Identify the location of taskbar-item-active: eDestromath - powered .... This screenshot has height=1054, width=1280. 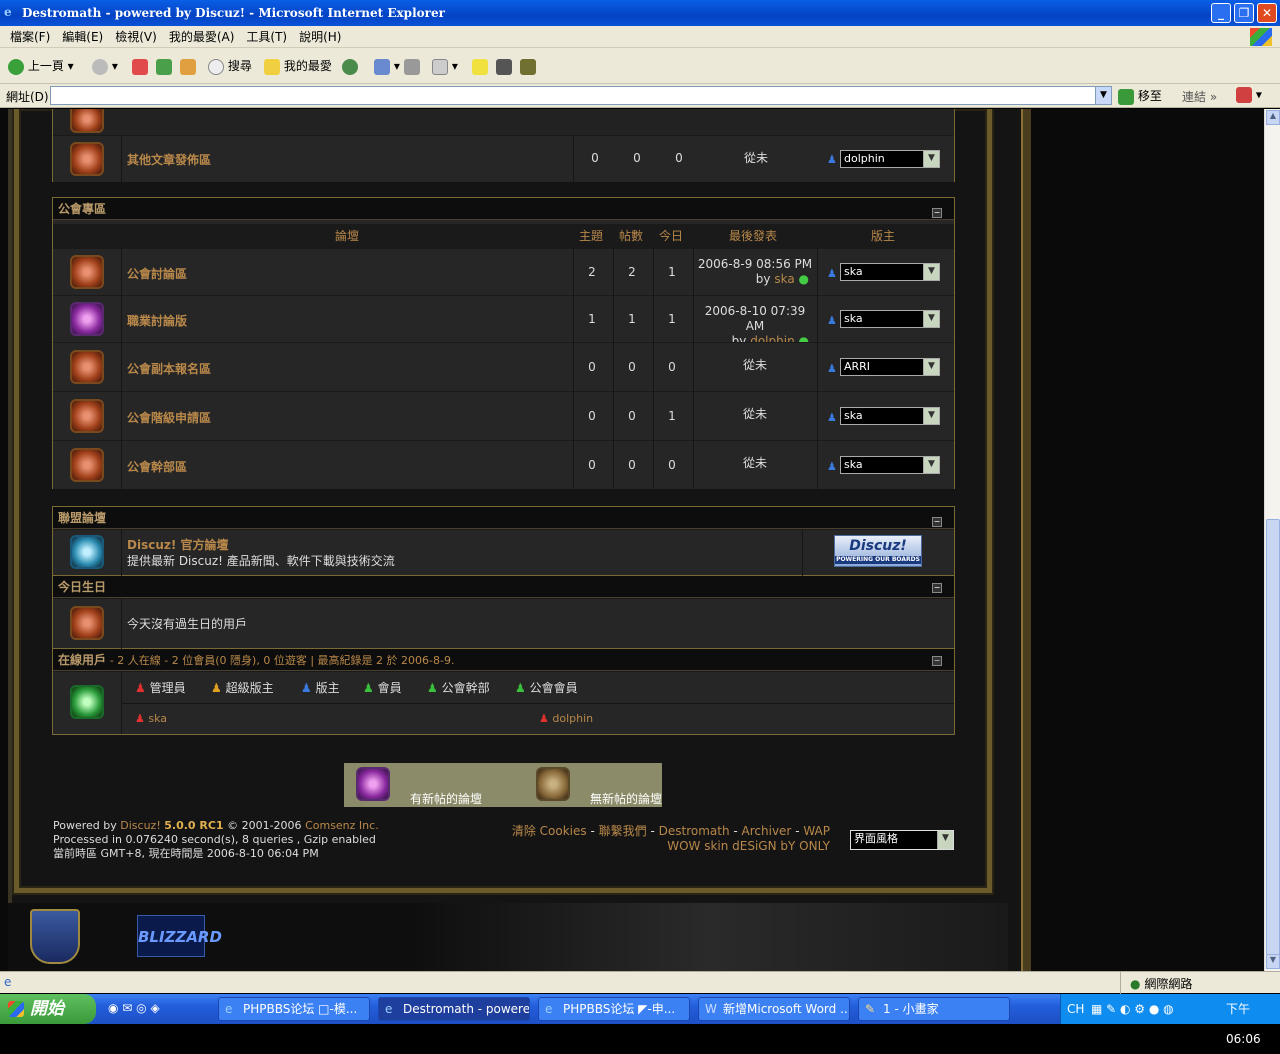
(454, 1009).